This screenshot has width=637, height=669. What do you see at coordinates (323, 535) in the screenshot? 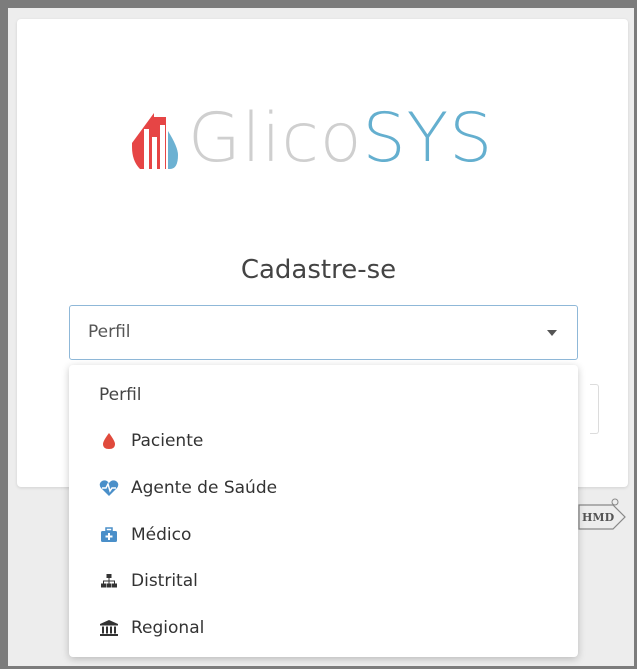
I see `option-medico: Médico` at bounding box center [323, 535].